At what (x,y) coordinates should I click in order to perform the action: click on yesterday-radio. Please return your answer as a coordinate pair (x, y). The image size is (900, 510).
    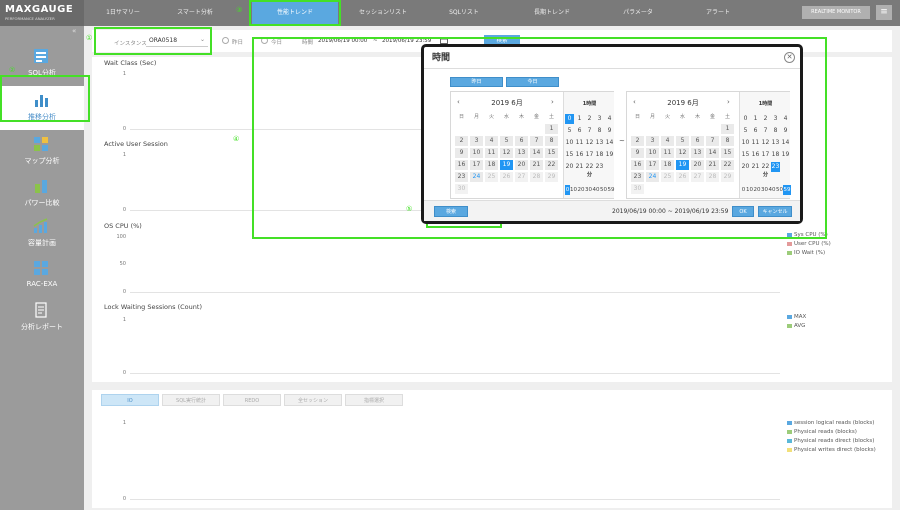
    Looking at the image, I should click on (225, 40).